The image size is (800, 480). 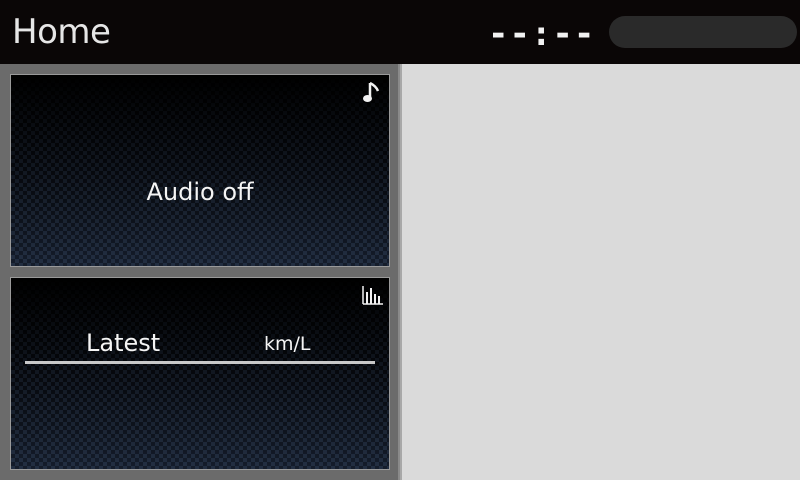 What do you see at coordinates (200, 362) in the screenshot?
I see `divider-line` at bounding box center [200, 362].